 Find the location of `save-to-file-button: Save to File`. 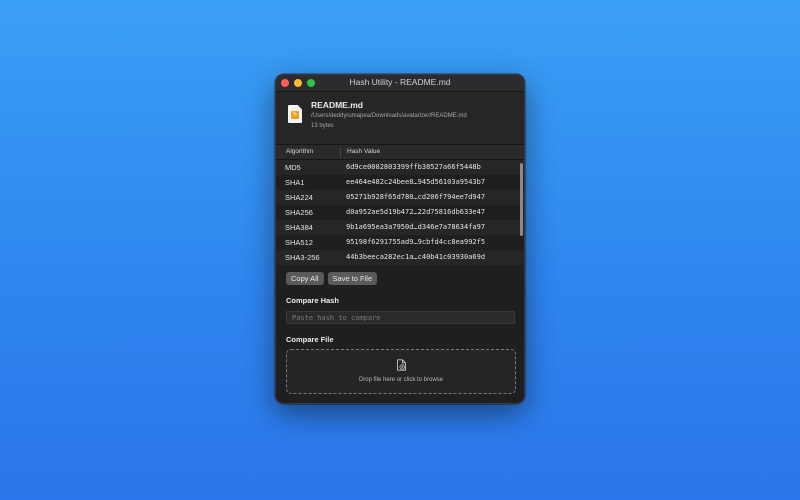

save-to-file-button: Save to File is located at coordinates (352, 278).